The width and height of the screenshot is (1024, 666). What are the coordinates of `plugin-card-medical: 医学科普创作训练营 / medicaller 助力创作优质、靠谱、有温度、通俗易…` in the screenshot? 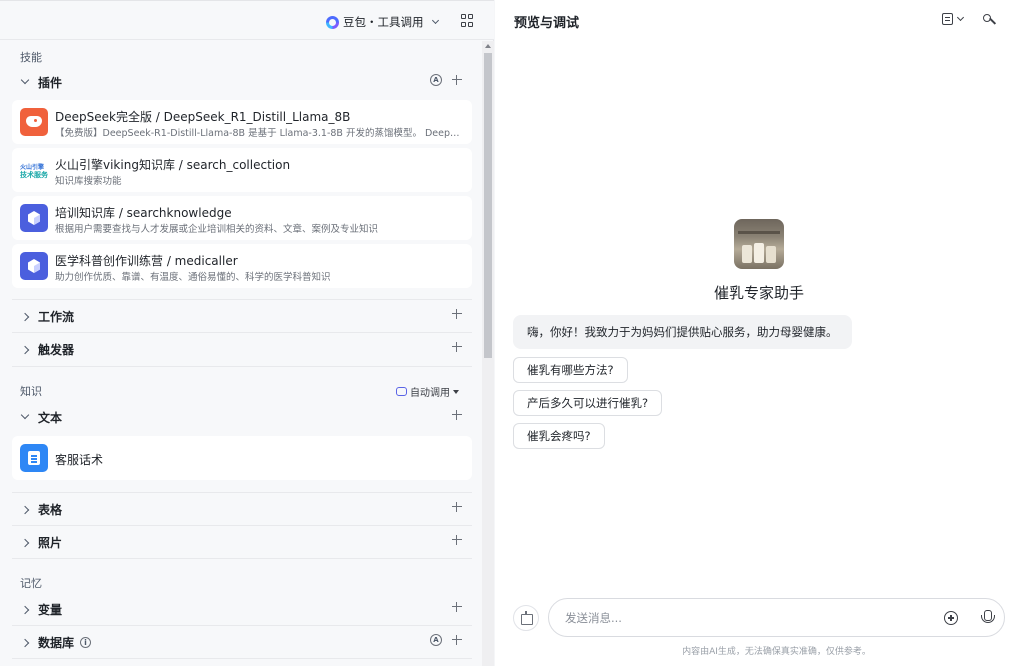 It's located at (242, 266).